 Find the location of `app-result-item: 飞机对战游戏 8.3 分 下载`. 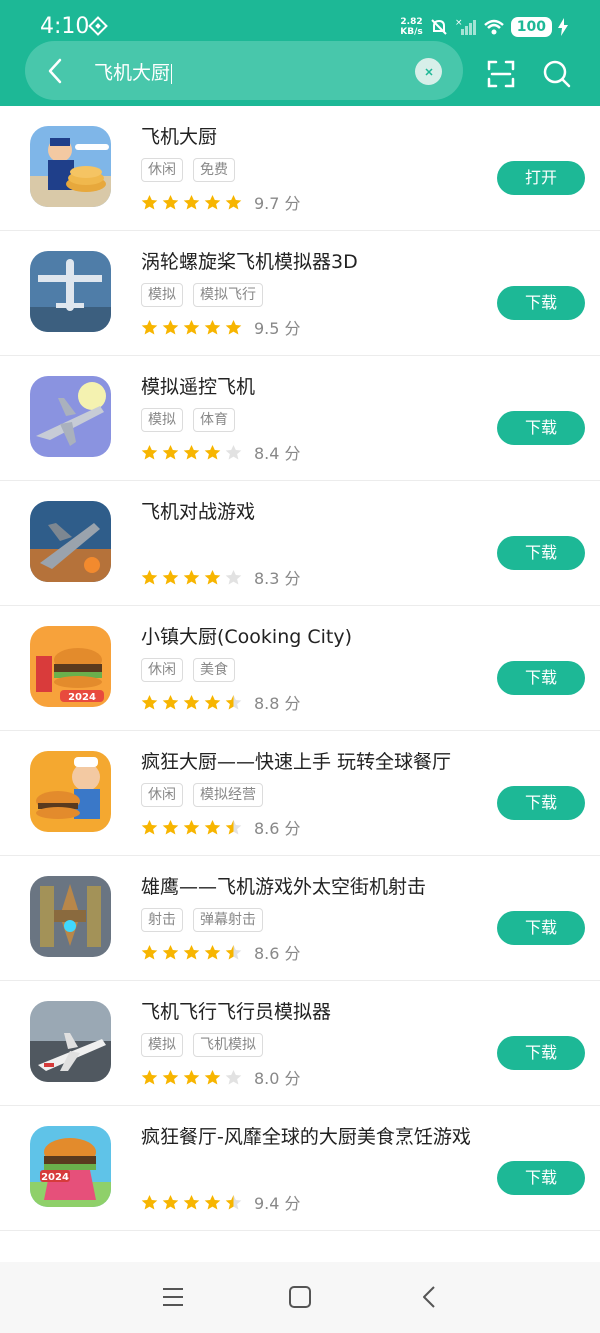

app-result-item: 飞机对战游戏 8.3 分 下载 is located at coordinates (300, 543).